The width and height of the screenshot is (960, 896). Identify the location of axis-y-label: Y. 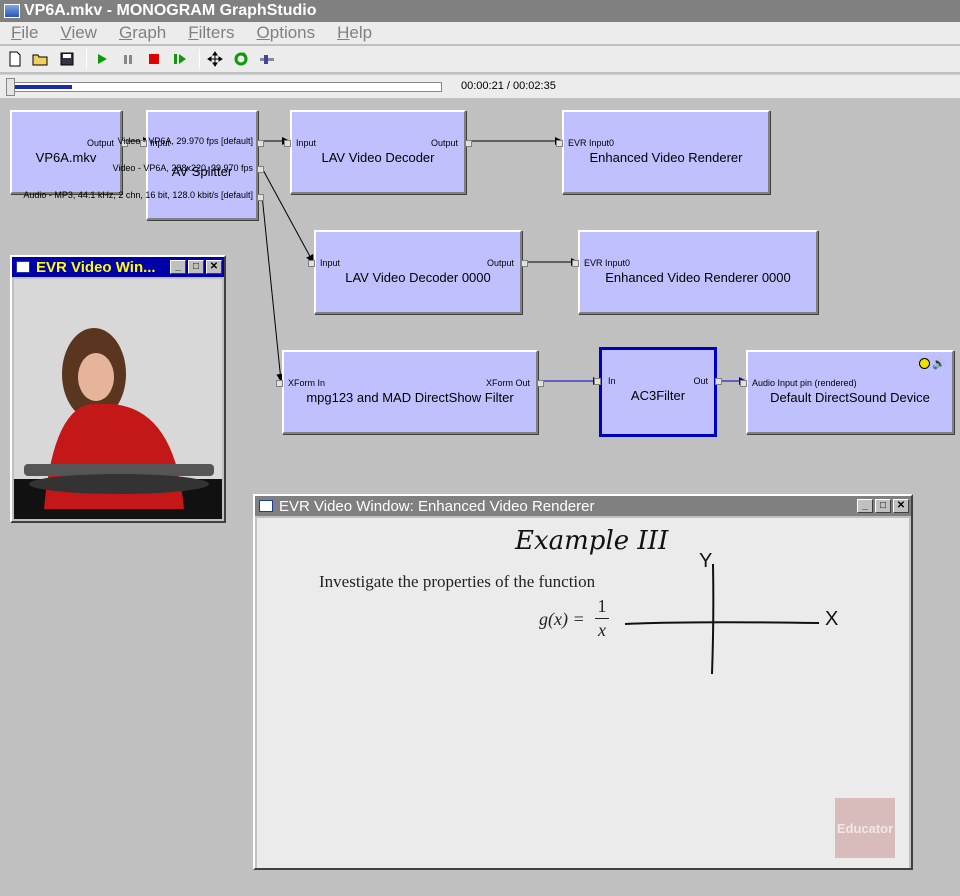
(706, 561).